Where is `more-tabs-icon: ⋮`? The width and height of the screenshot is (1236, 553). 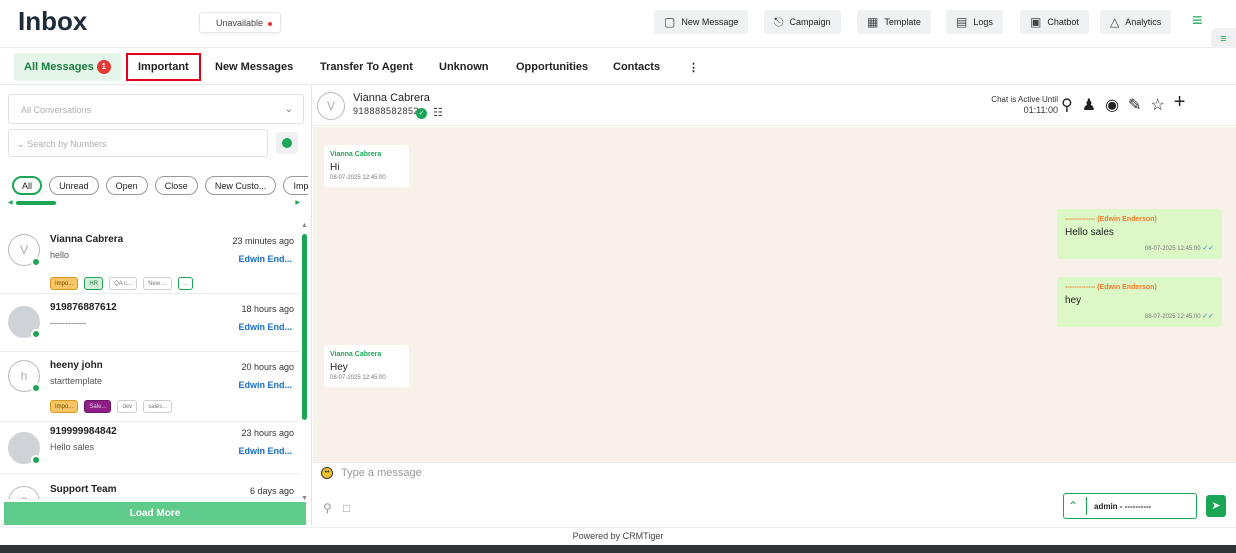 more-tabs-icon: ⋮ is located at coordinates (693, 67).